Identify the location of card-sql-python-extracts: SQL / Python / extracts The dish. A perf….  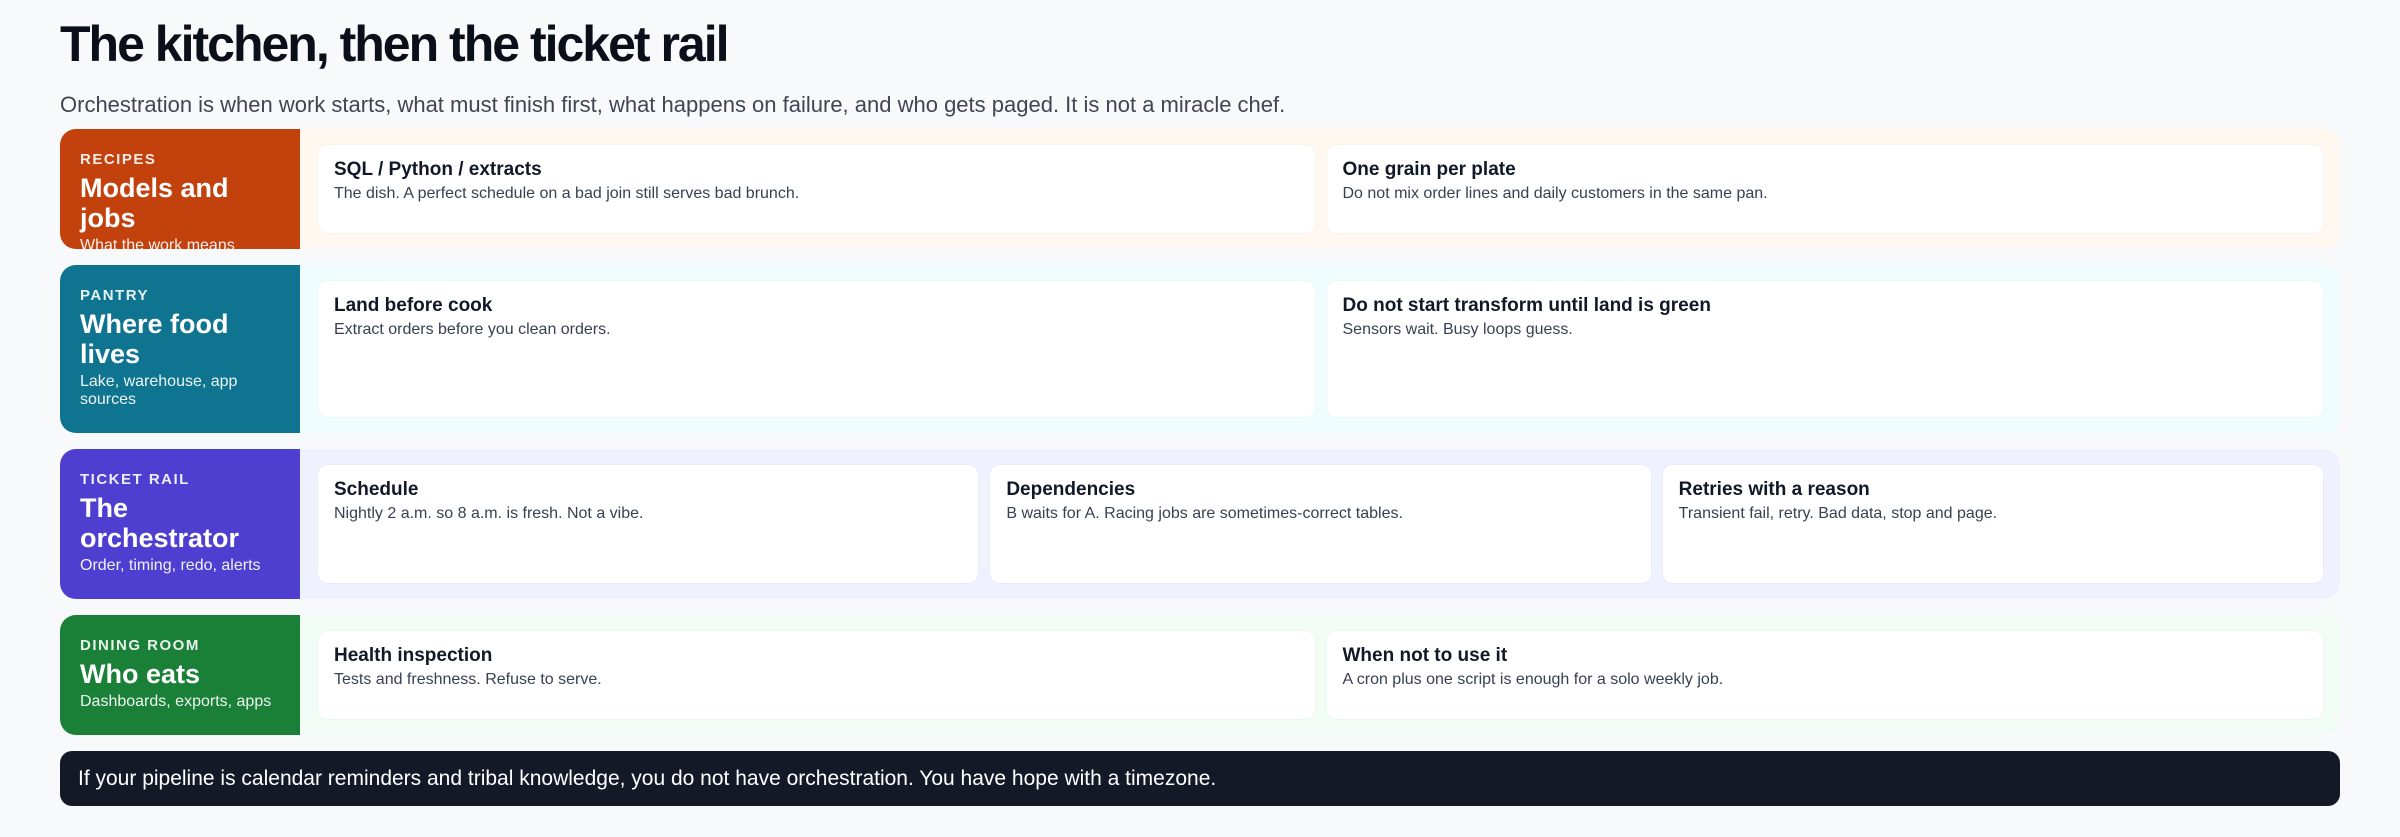
(816, 189).